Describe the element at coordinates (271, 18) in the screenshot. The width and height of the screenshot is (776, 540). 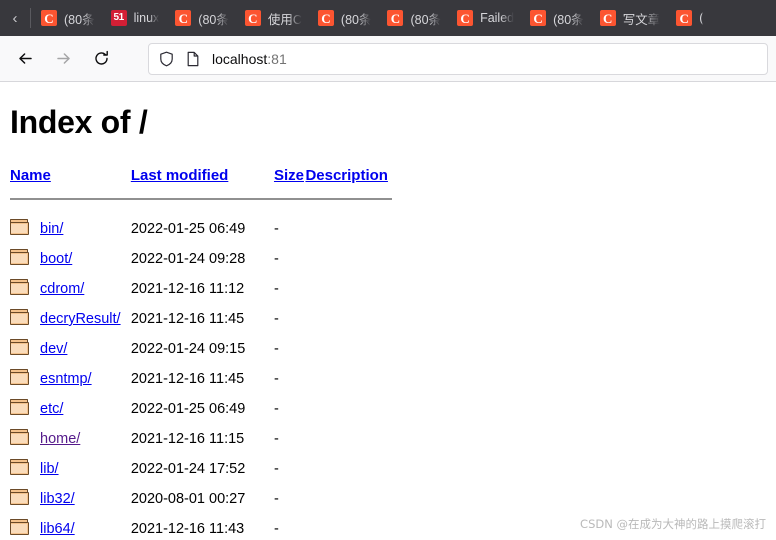
I see `browser-tab: C 使用C` at that location.